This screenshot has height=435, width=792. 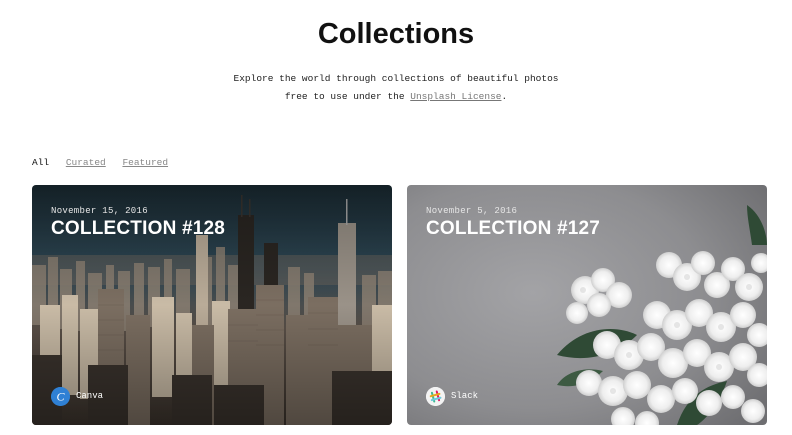 I want to click on filter-featured: Featured, so click(x=145, y=162).